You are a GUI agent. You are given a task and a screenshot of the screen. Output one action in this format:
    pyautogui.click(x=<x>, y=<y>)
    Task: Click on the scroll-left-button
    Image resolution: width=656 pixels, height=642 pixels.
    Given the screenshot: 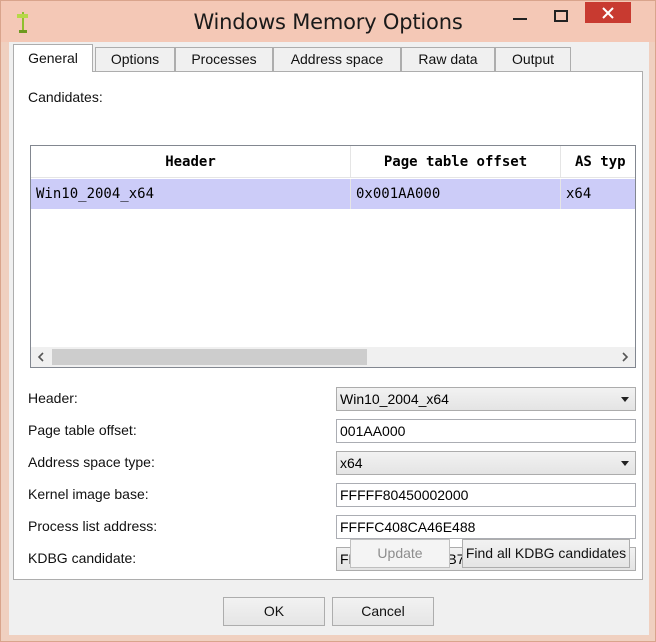 What is the action you would take?
    pyautogui.click(x=41, y=357)
    